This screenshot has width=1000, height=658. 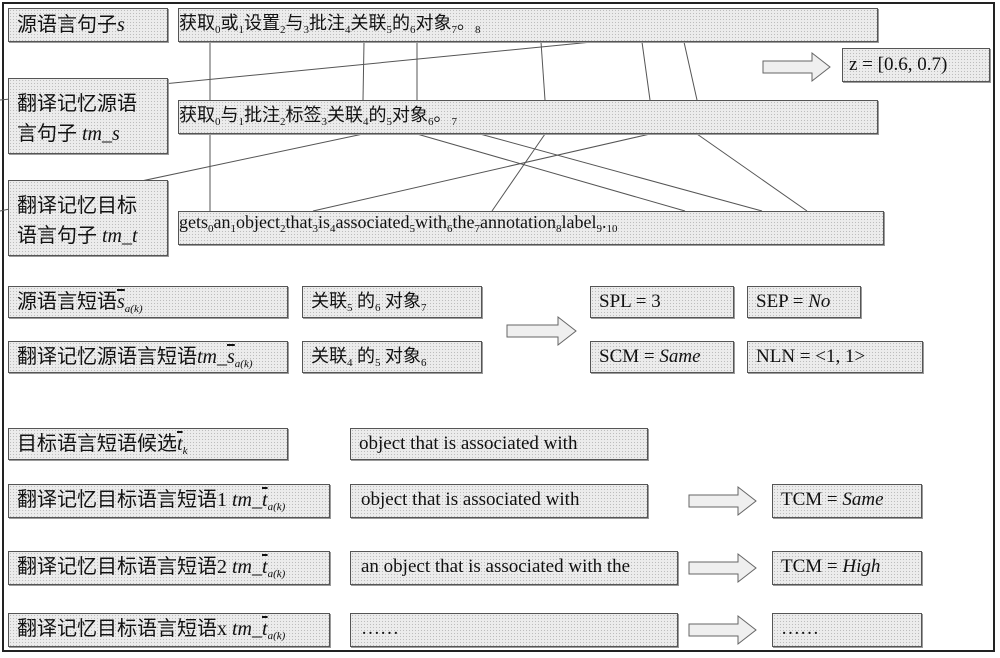 What do you see at coordinates (124, 567) in the screenshot?
I see `label-text: 翻译记忆目标语言短语2` at bounding box center [124, 567].